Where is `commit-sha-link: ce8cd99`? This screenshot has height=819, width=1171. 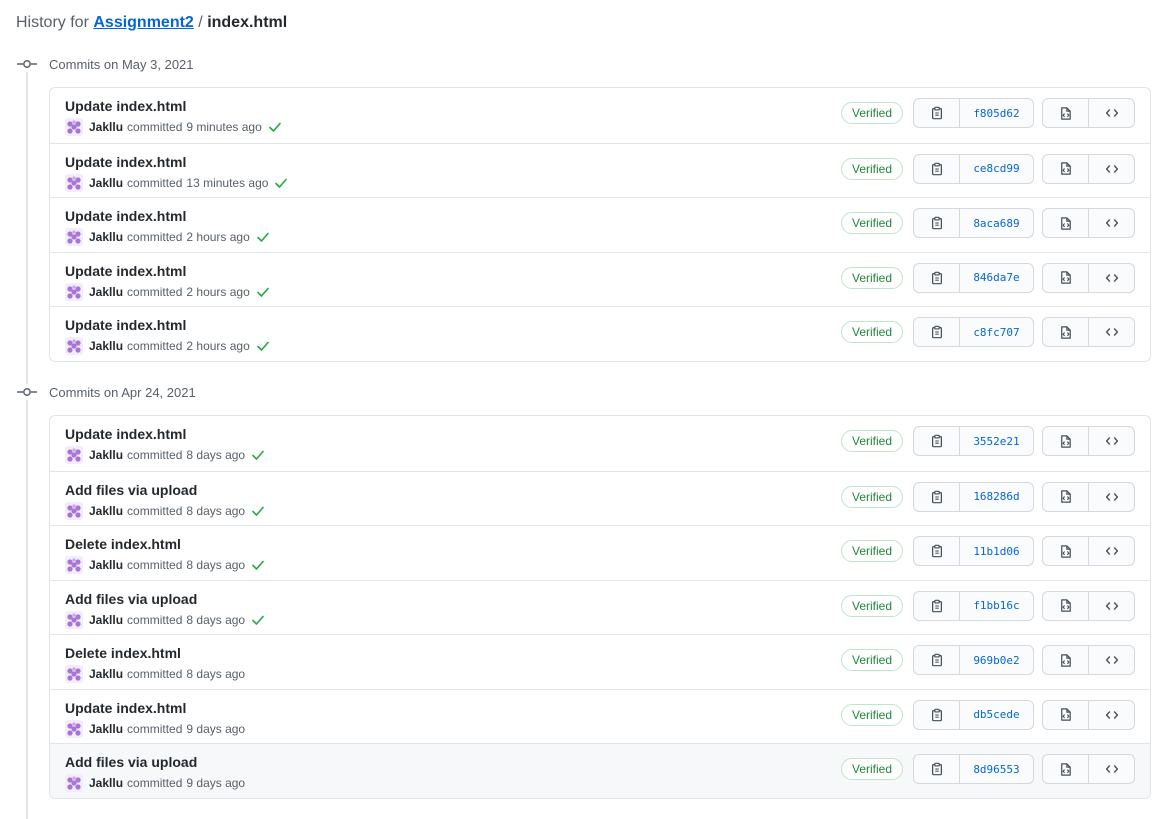
commit-sha-link: ce8cd99 is located at coordinates (996, 169).